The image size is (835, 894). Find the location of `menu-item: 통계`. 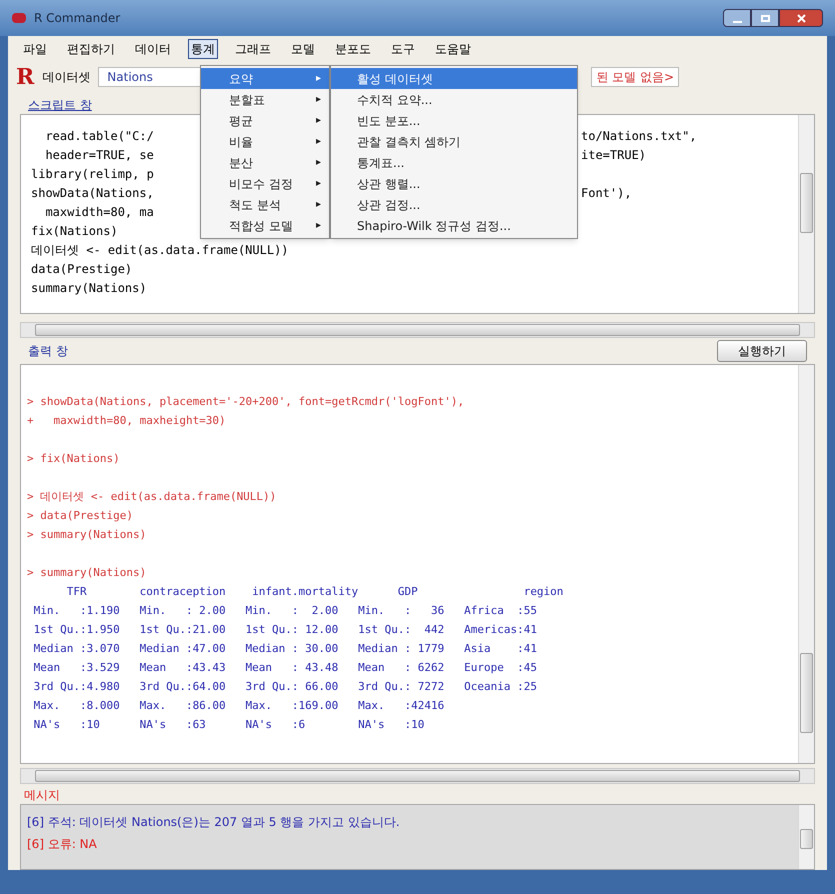

menu-item: 통계 is located at coordinates (203, 49).